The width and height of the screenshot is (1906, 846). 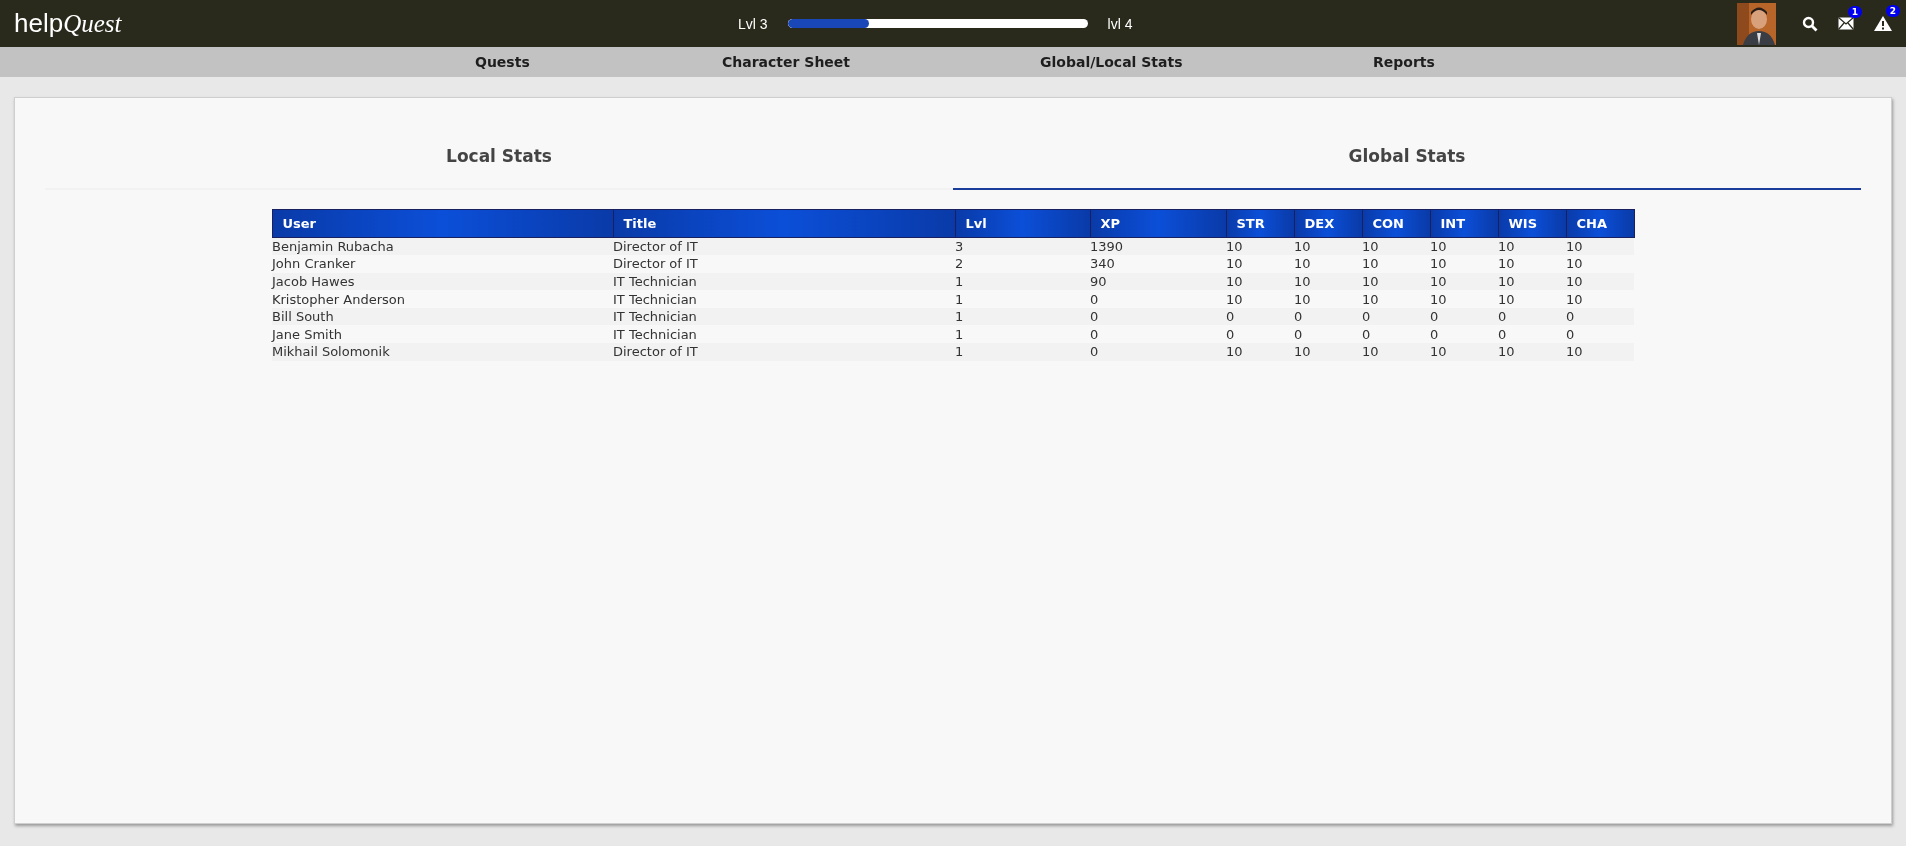 What do you see at coordinates (442, 352) in the screenshot?
I see `table-cell: Mikhail Solomonik` at bounding box center [442, 352].